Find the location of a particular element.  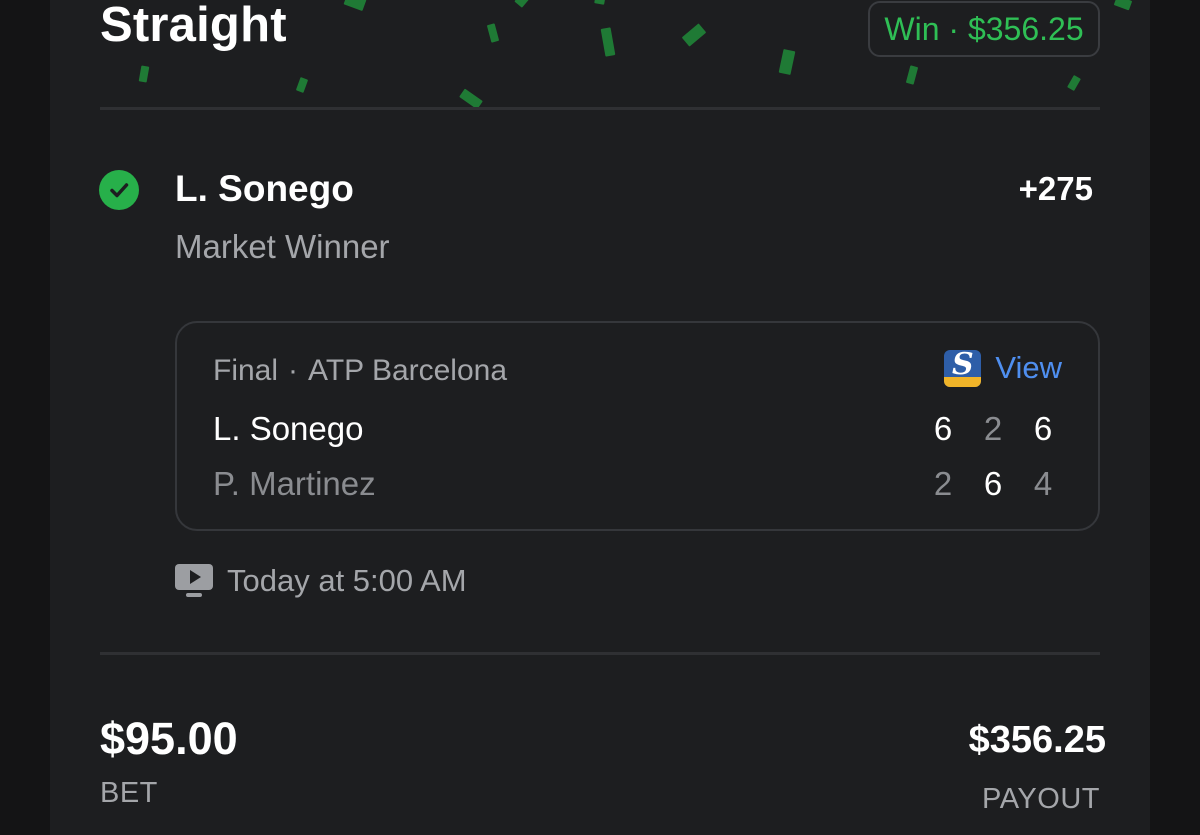

left-backdrop is located at coordinates (25, 417).